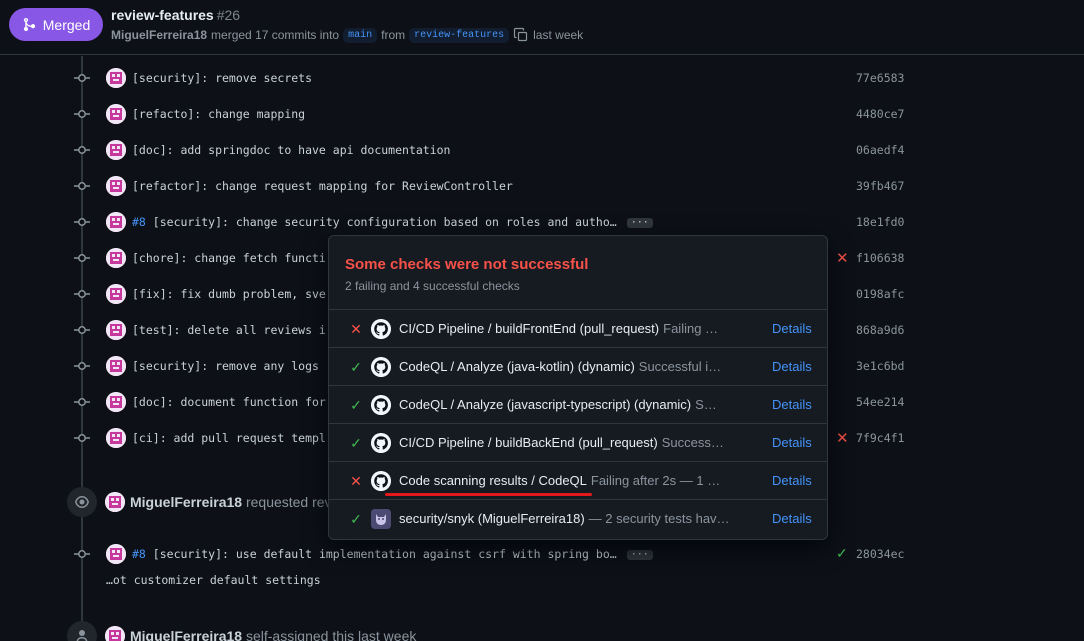 This screenshot has height=641, width=1084. I want to click on red-underline-annotation, so click(488, 494).